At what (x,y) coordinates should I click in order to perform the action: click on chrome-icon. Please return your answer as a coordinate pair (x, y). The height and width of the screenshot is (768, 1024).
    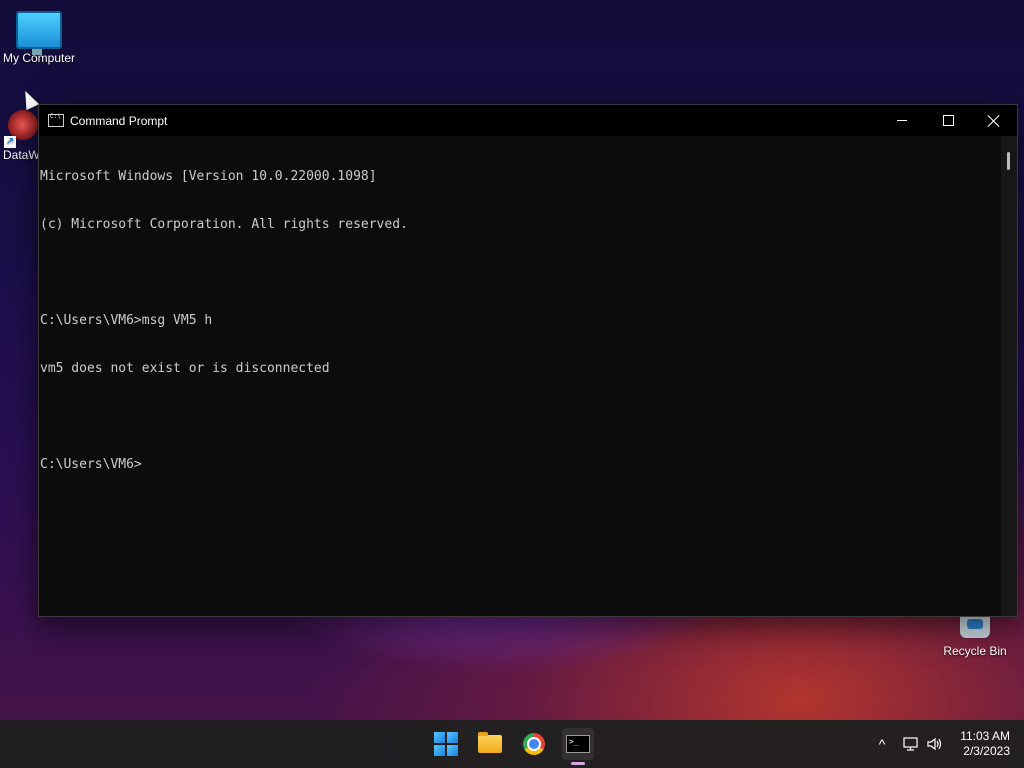
    Looking at the image, I should click on (534, 744).